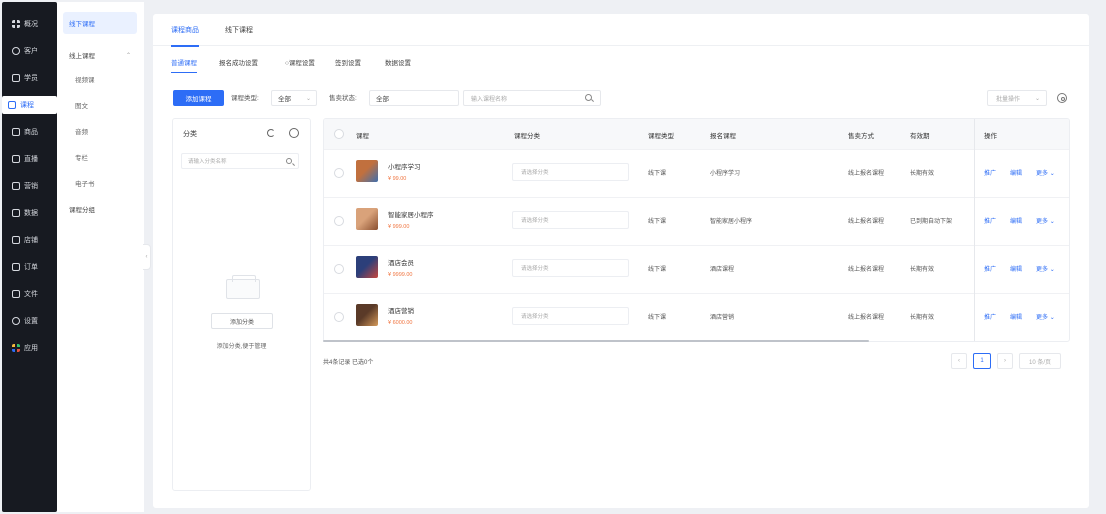 The height and width of the screenshot is (514, 1106). I want to click on add-circle-icon, so click(294, 133).